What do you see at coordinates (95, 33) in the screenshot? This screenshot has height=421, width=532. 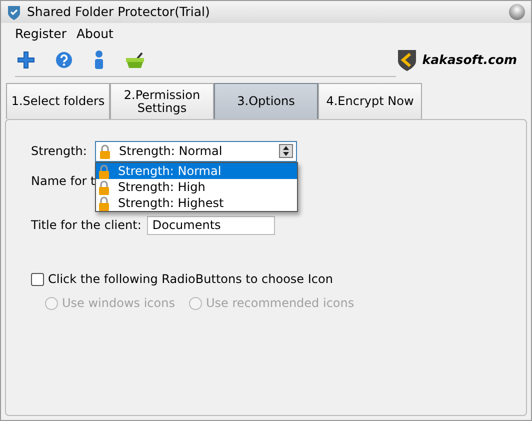 I see `menu-item: About` at bounding box center [95, 33].